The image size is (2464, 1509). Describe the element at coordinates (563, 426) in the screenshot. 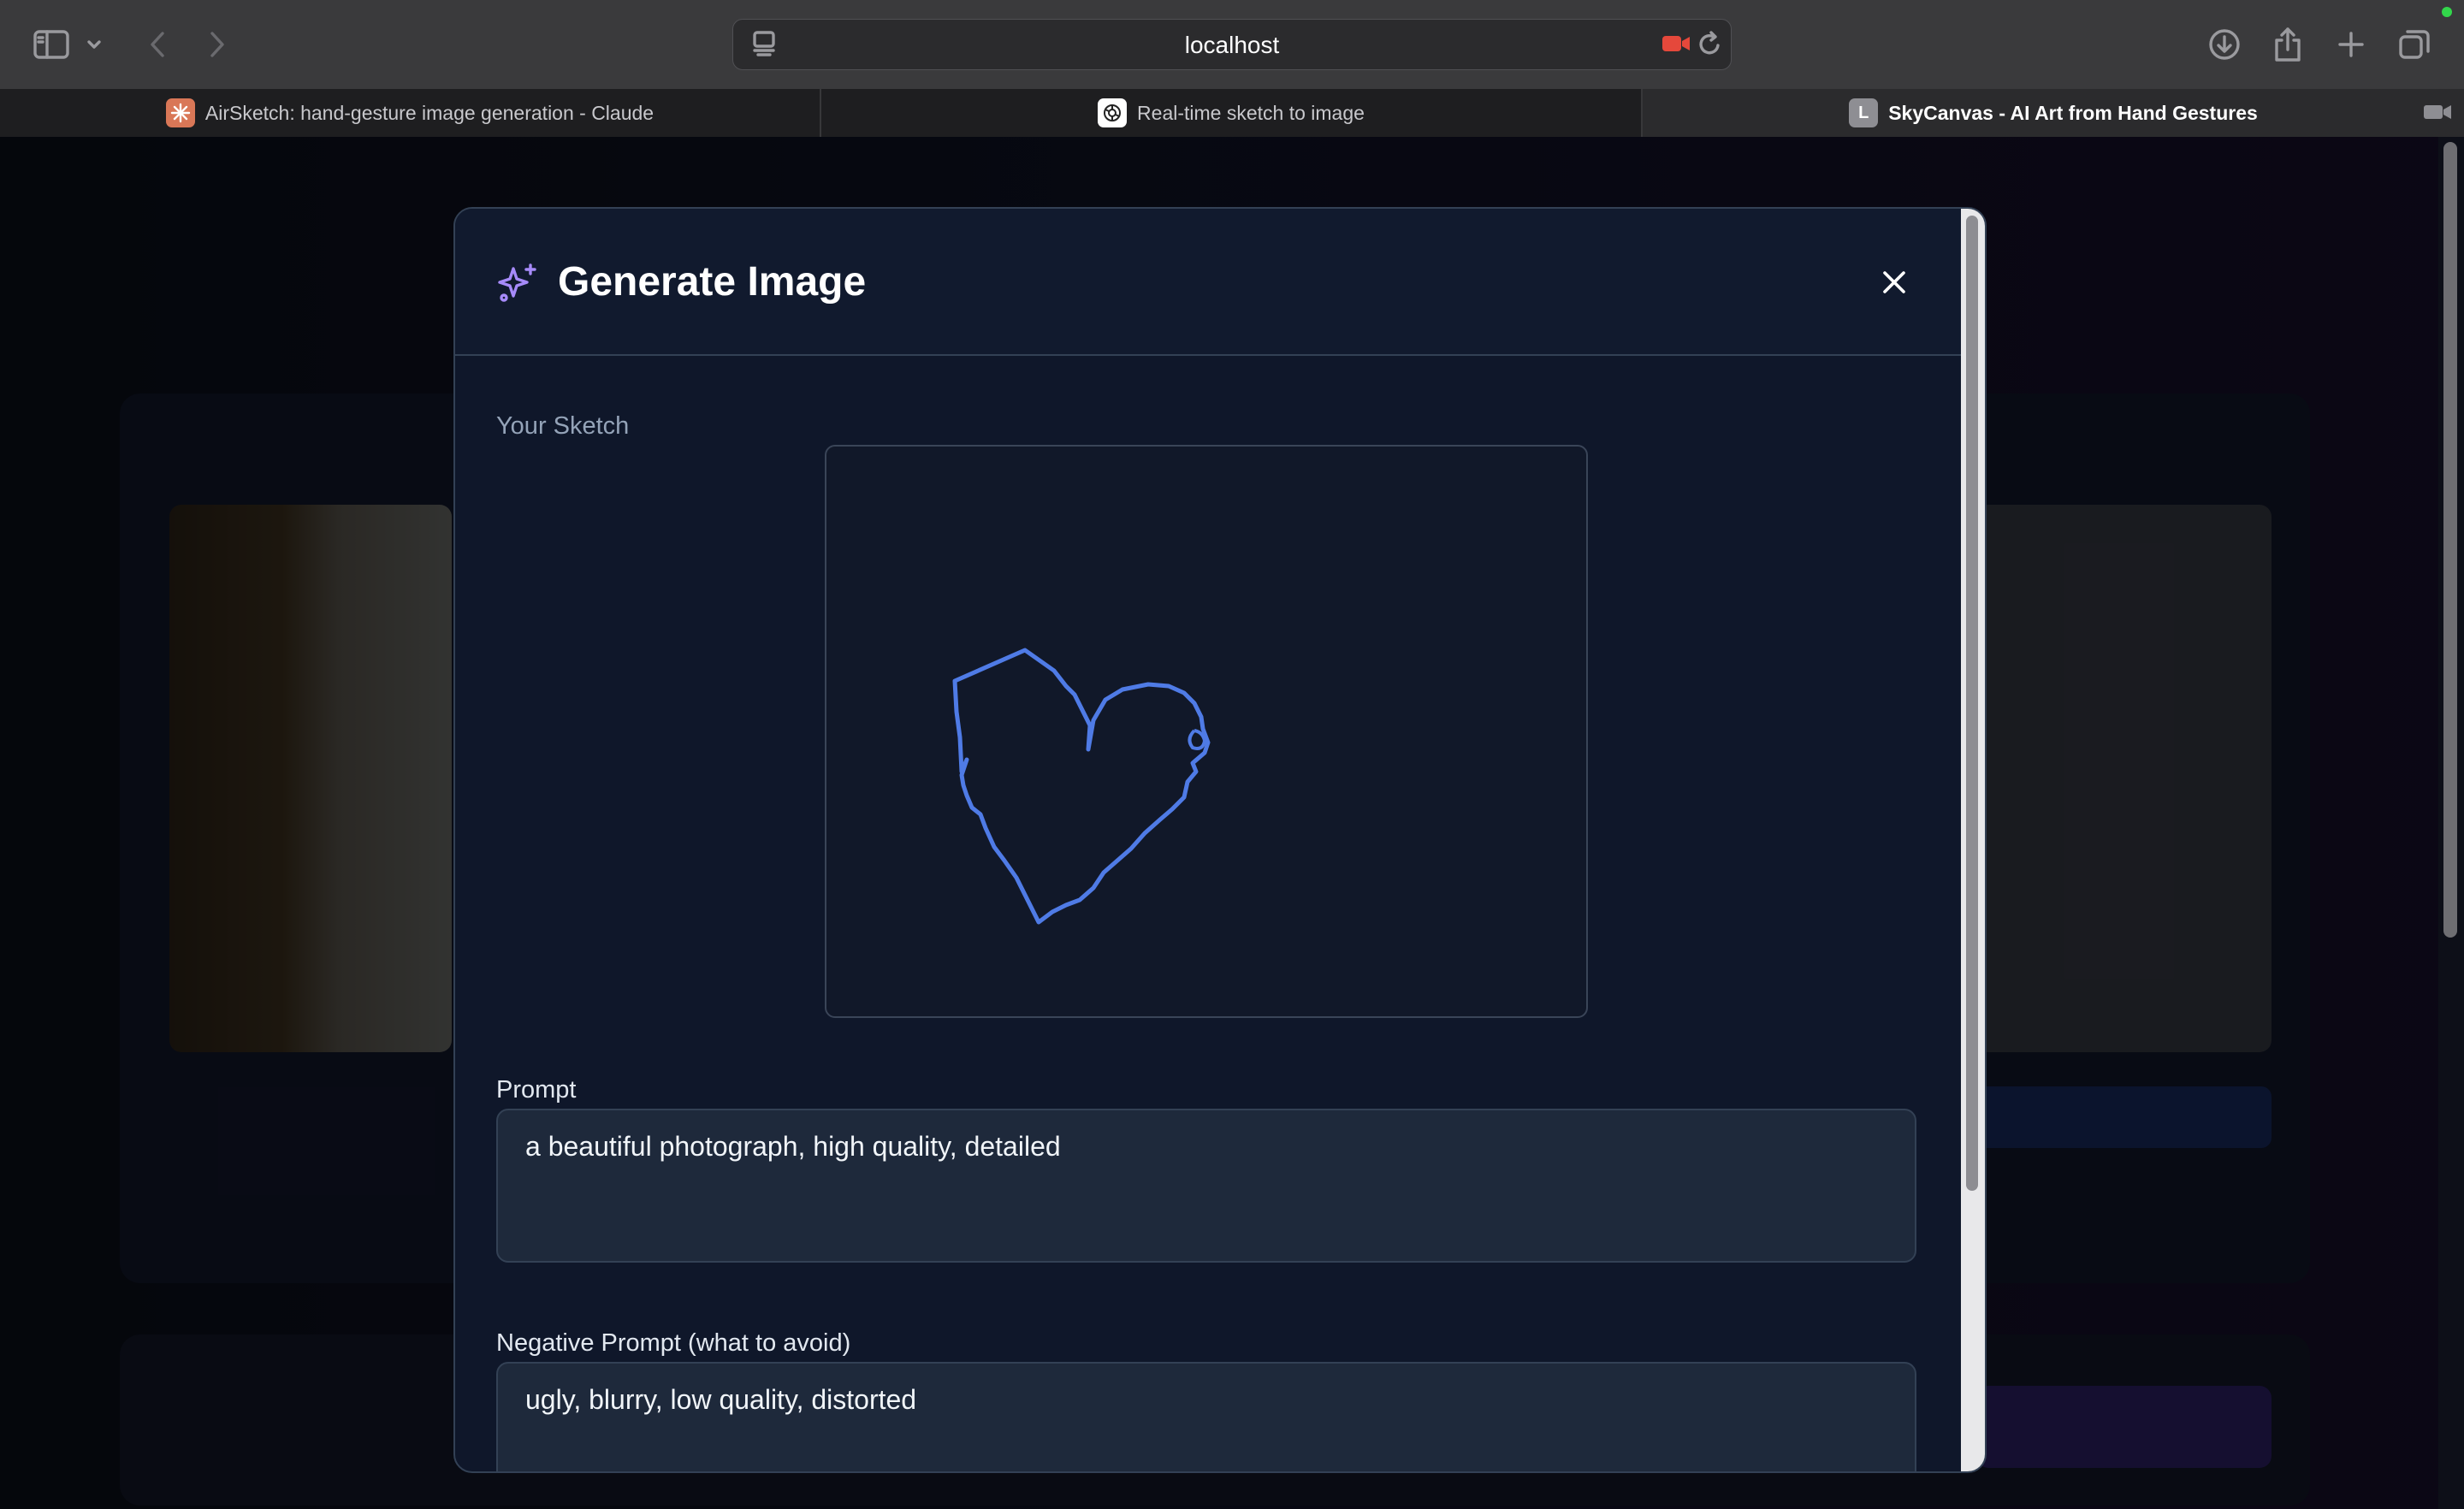

I see `sketch-label: Your Sketch` at that location.